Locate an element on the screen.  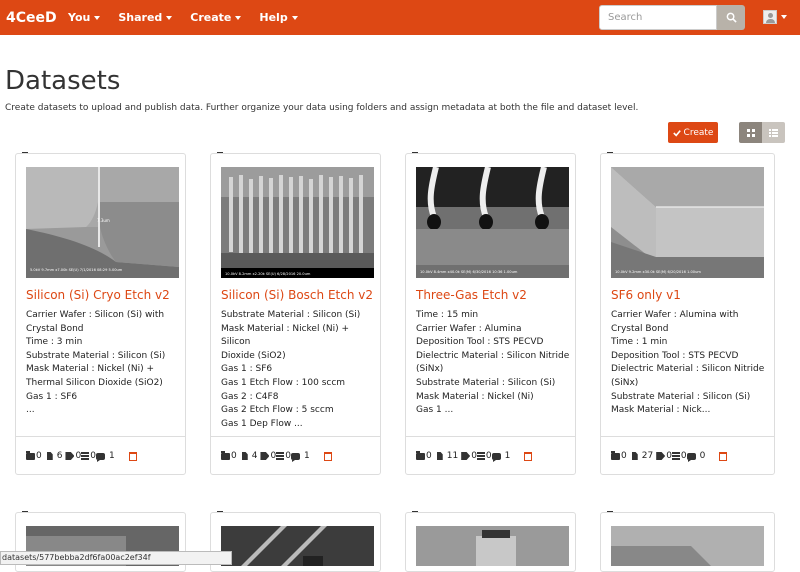
metadata-count: 0 is located at coordinates (488, 456).